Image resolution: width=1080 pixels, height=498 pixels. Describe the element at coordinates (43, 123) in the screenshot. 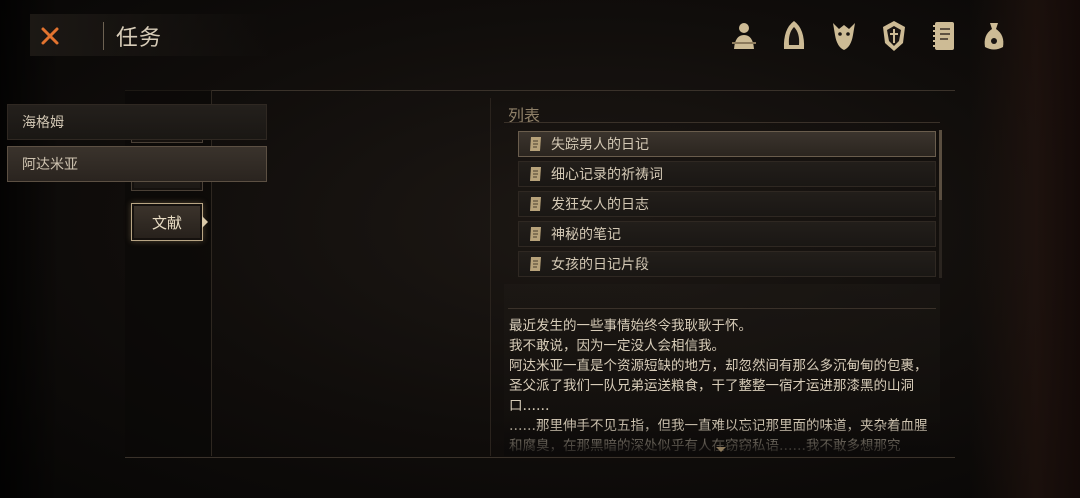

I see `region-label: 海格姆` at that location.